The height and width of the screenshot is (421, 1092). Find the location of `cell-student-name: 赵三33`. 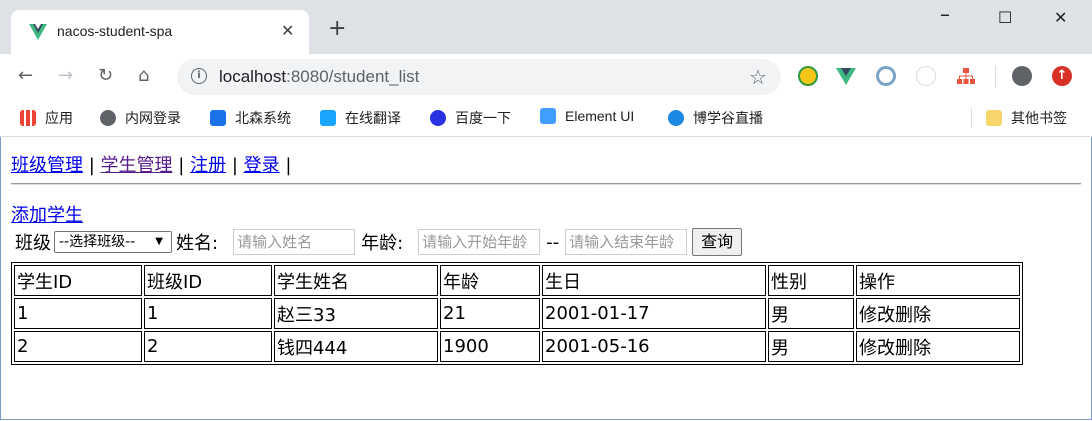

cell-student-name: 赵三33 is located at coordinates (356, 313).